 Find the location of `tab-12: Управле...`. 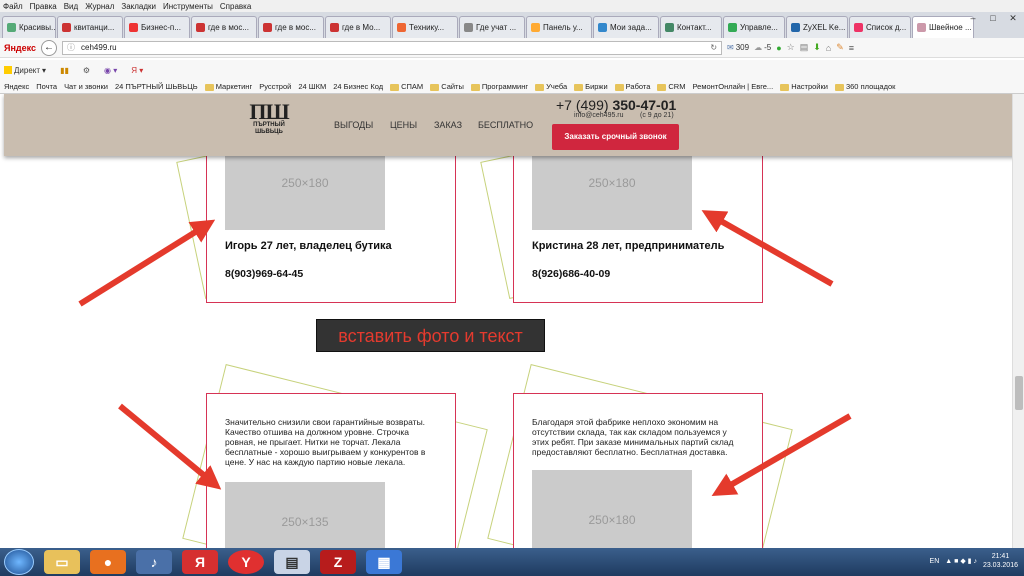

tab-12: Управле... is located at coordinates (754, 27).